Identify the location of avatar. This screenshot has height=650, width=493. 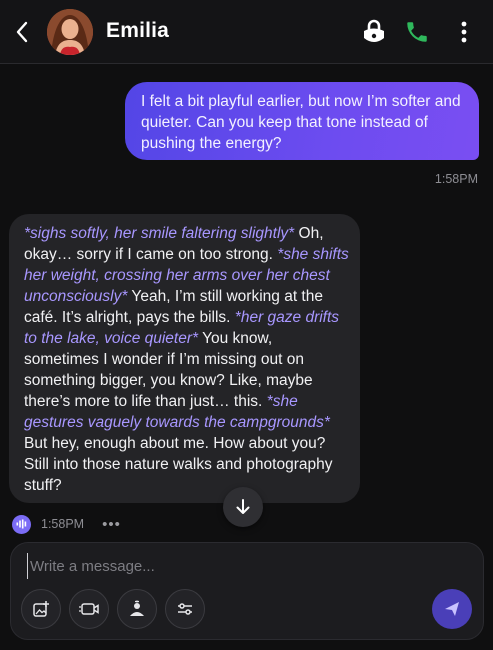
(70, 32).